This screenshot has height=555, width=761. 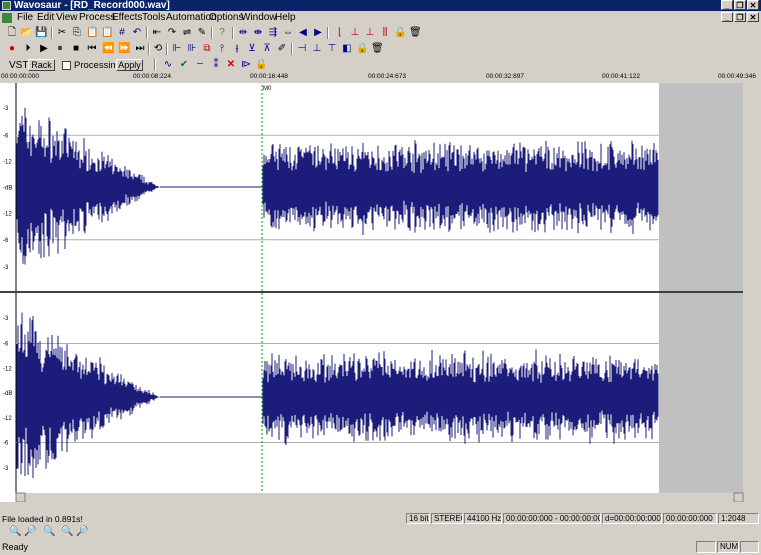 I want to click on horizontal-scrollbar, so click(x=379, y=497).